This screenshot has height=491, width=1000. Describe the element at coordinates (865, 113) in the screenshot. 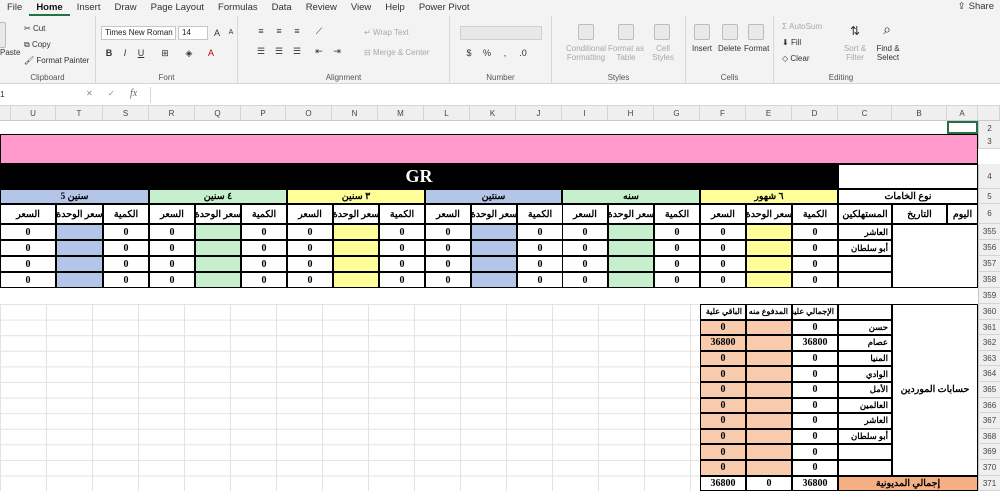

I see `column-header: C` at that location.